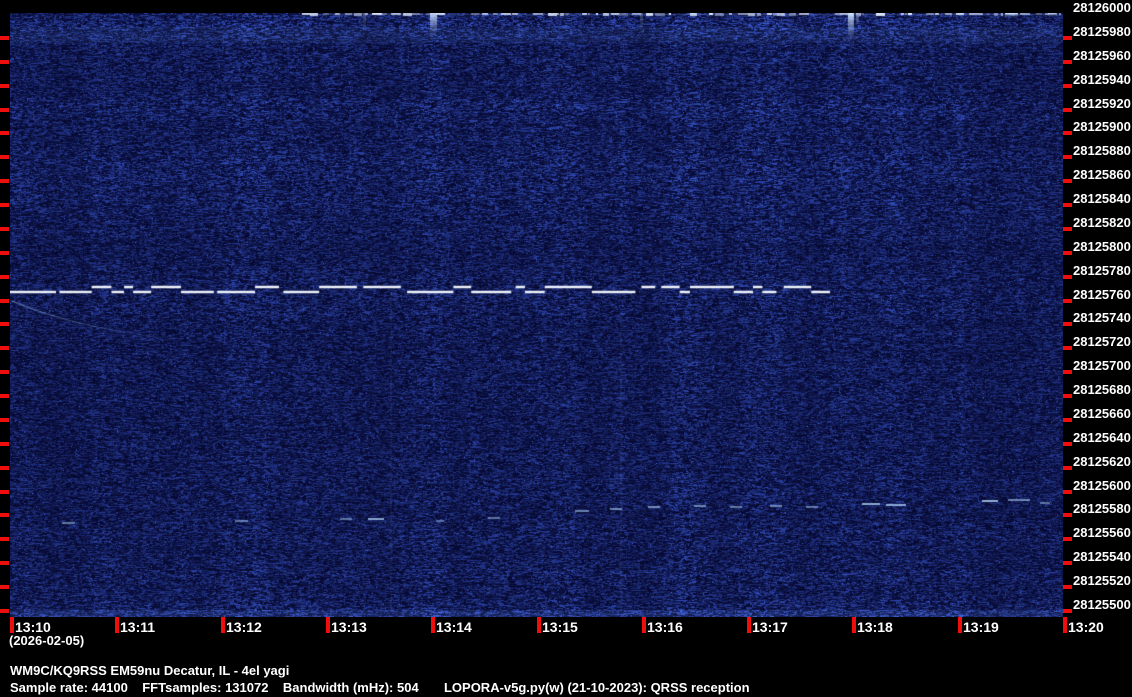  I want to click on frequency-label: 28125820, so click(1102, 222).